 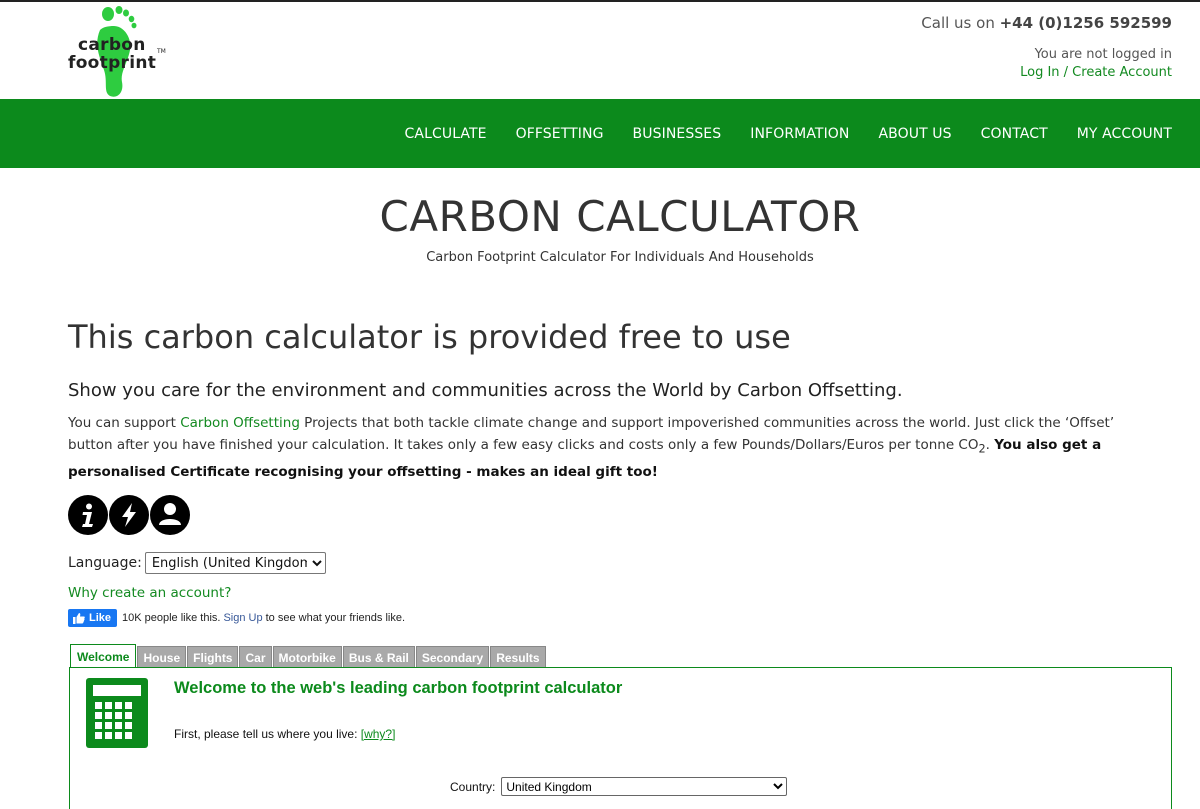 I want to click on logo-text-line1: carbon, so click(x=112, y=45).